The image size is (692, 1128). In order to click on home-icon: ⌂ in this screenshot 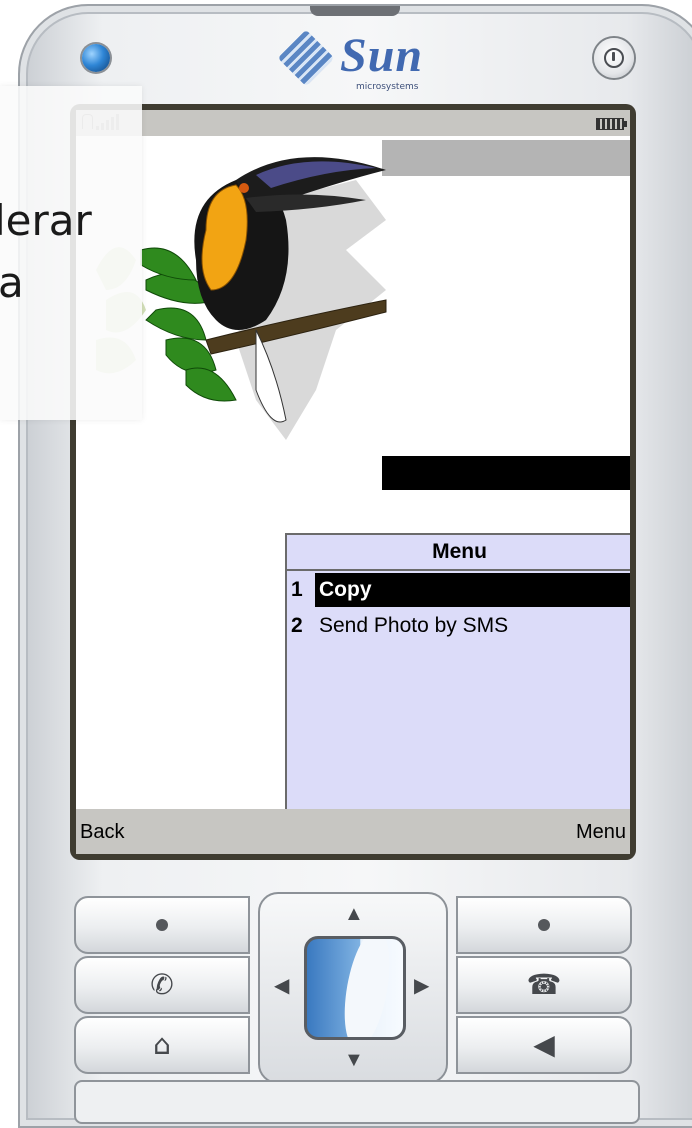, I will do `click(162, 1044)`.